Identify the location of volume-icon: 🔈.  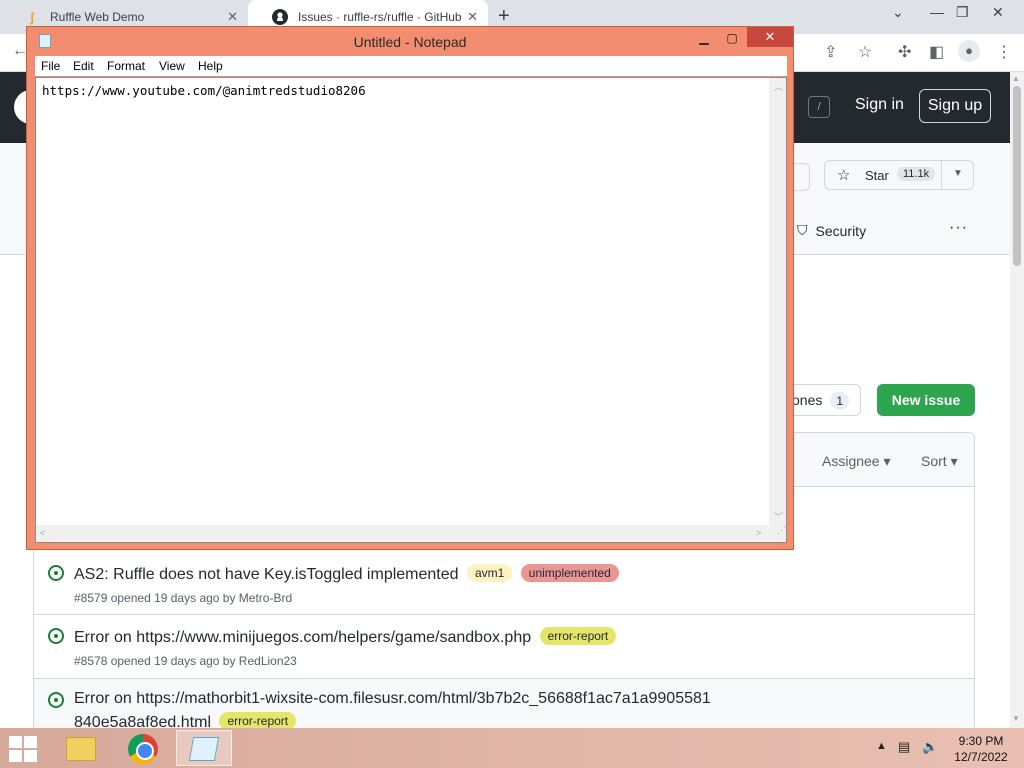
(930, 747).